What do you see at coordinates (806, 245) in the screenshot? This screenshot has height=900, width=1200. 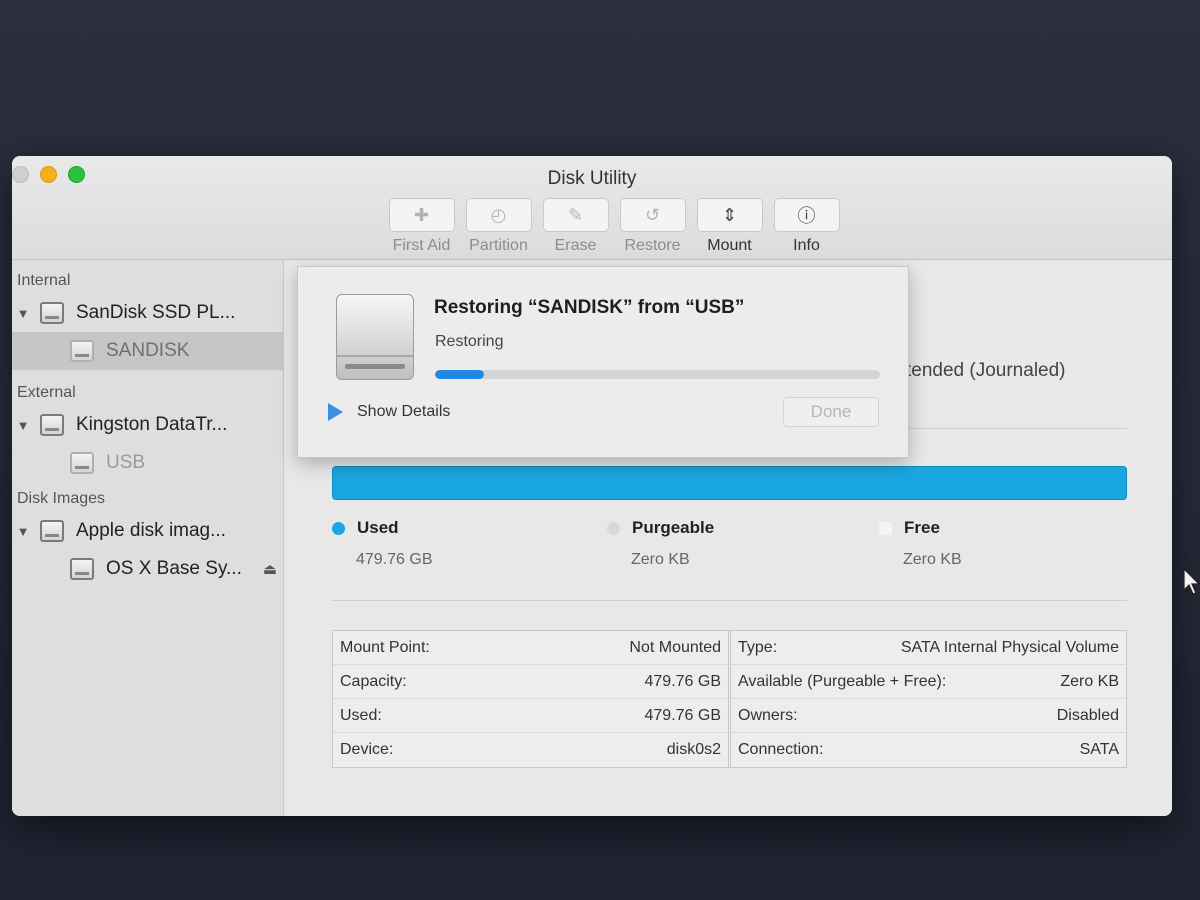 I see `info-label: Info` at bounding box center [806, 245].